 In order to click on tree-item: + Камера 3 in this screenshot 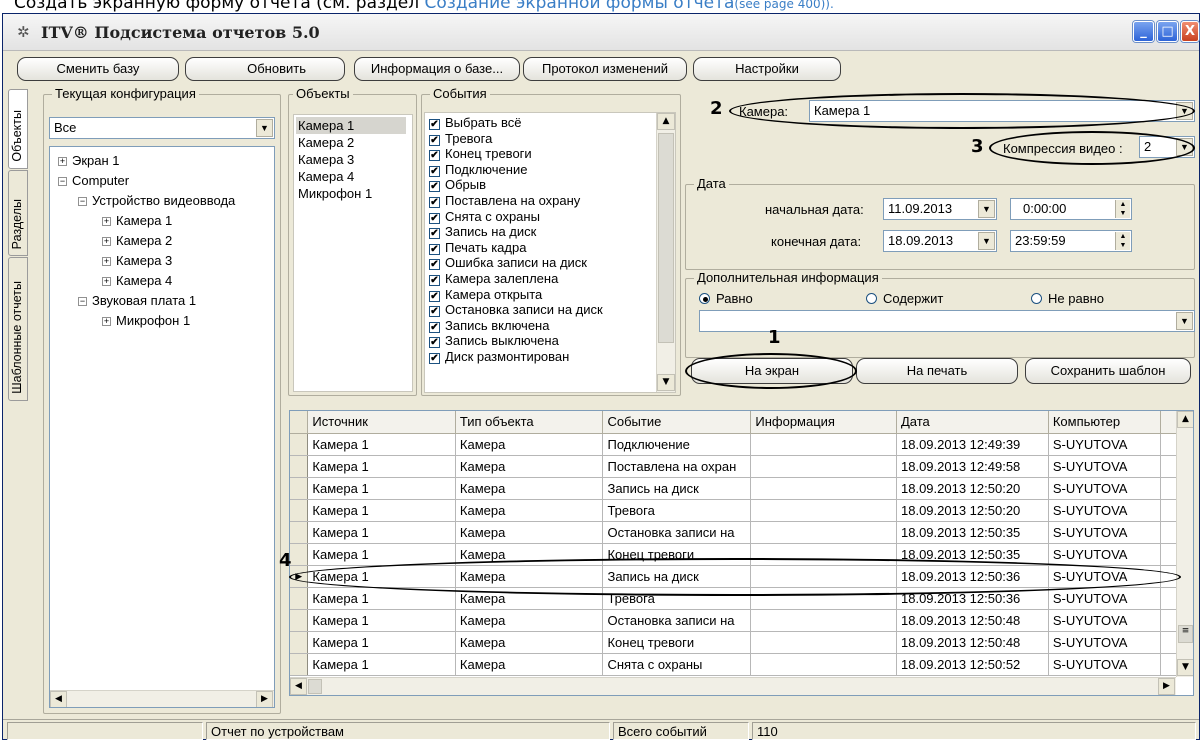, I will do `click(137, 261)`.